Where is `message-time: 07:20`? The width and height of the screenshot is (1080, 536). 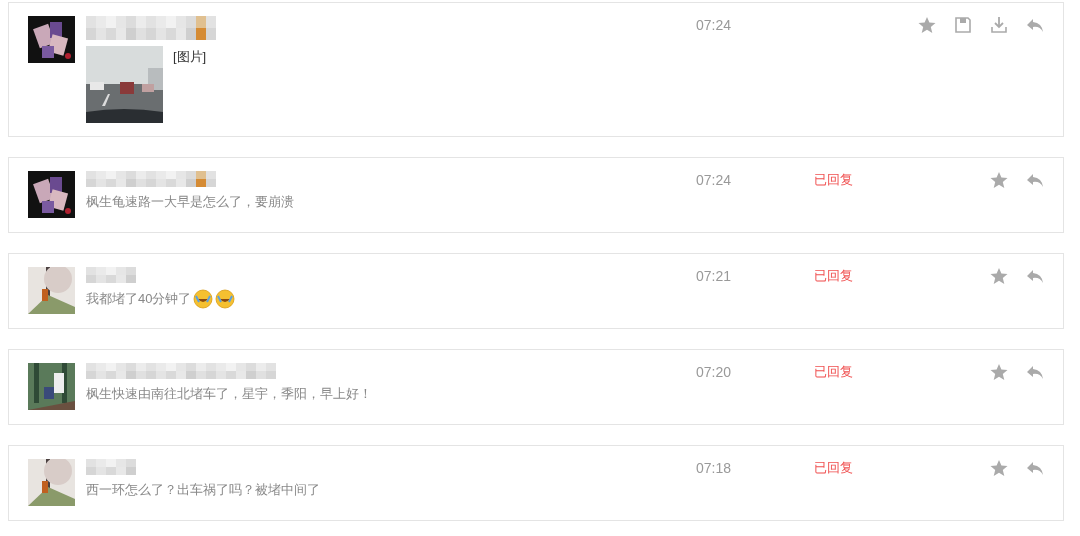
message-time: 07:20 is located at coordinates (714, 372).